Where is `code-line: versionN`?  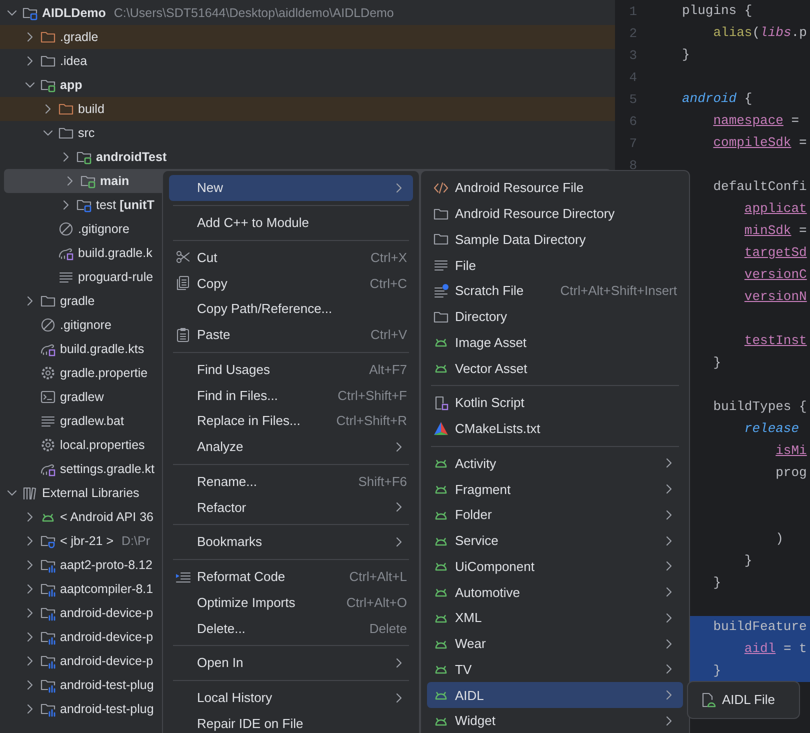 code-line: versionN is located at coordinates (775, 297).